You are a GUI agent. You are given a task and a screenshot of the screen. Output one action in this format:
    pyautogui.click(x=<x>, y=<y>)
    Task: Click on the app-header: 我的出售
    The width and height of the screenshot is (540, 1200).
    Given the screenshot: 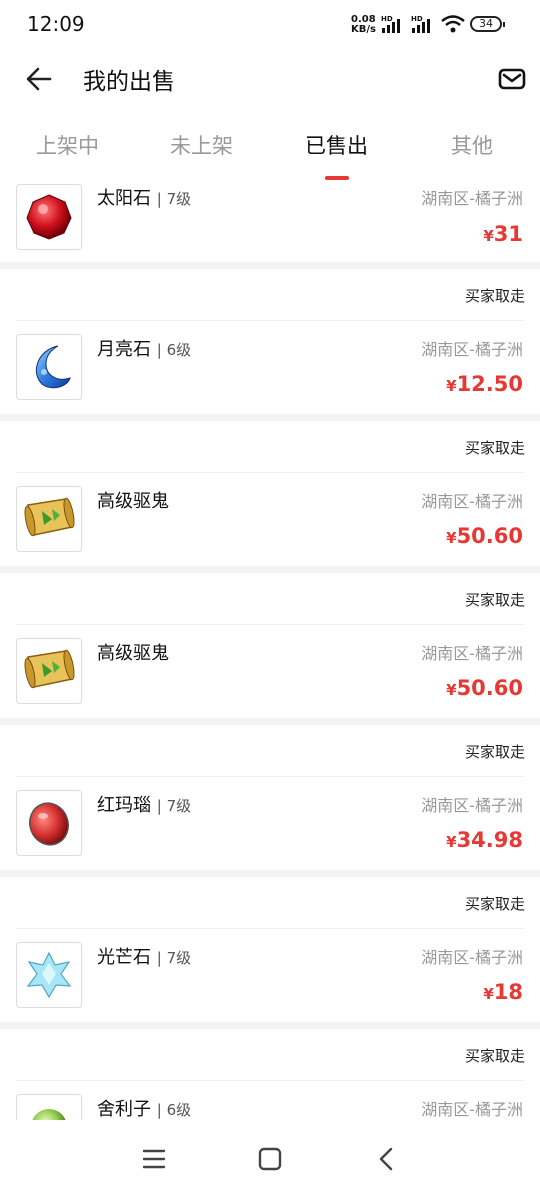 What is the action you would take?
    pyautogui.click(x=270, y=79)
    